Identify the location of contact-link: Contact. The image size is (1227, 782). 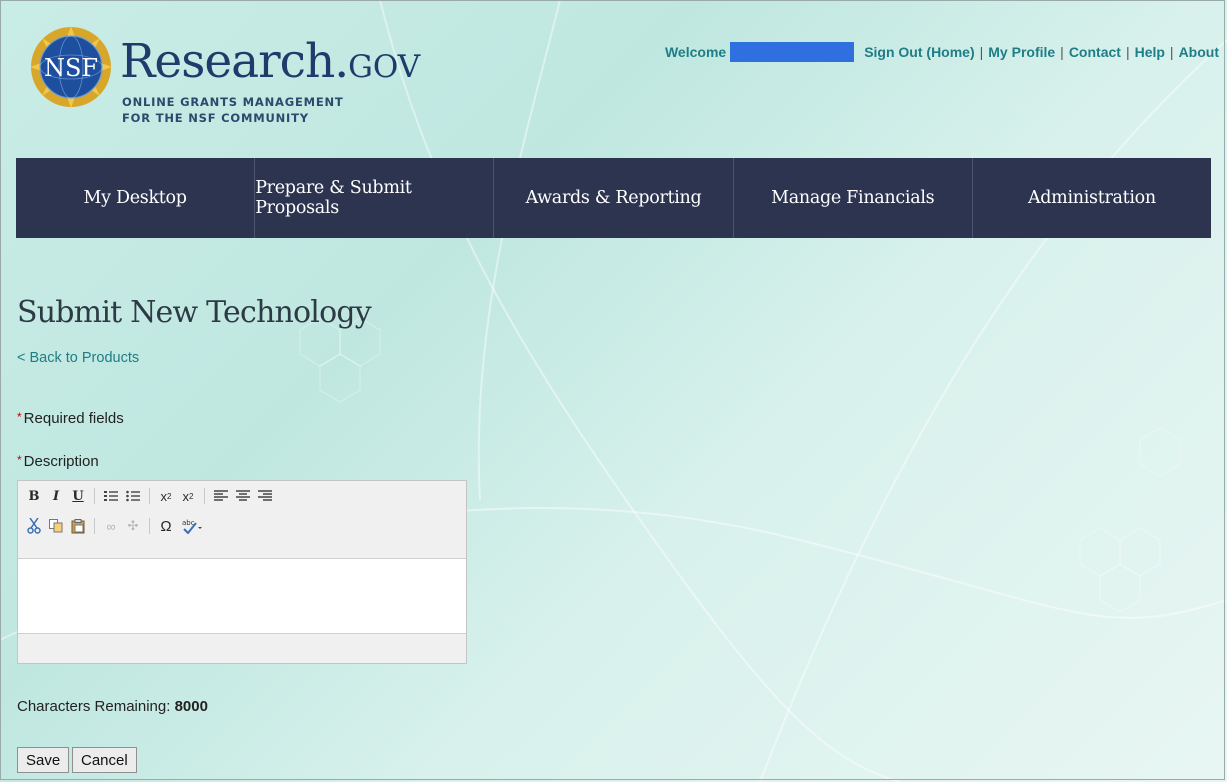
(1095, 52).